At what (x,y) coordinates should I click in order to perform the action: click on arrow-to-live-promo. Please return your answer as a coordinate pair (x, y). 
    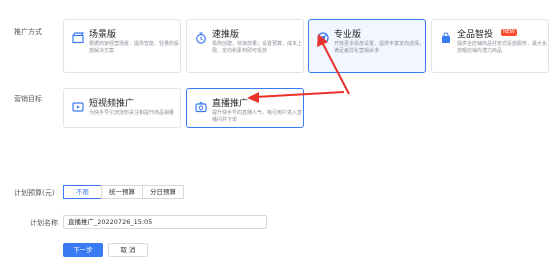
    Looking at the image, I should click on (296, 97).